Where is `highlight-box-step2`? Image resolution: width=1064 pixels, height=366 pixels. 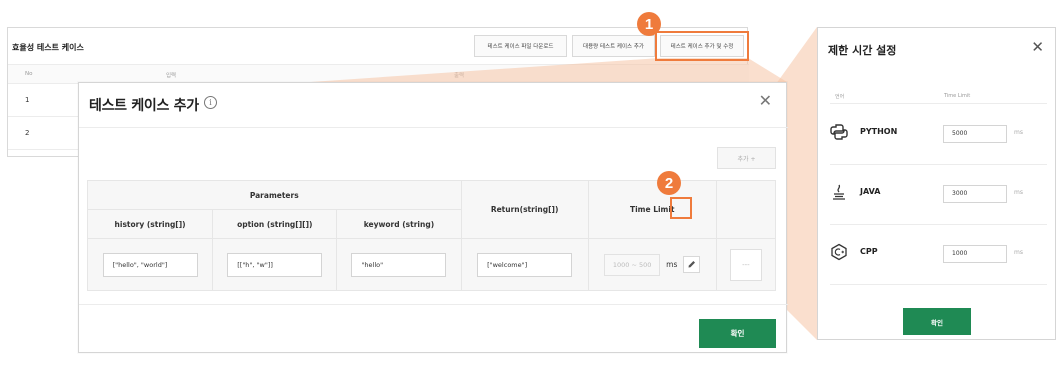 highlight-box-step2 is located at coordinates (681, 208).